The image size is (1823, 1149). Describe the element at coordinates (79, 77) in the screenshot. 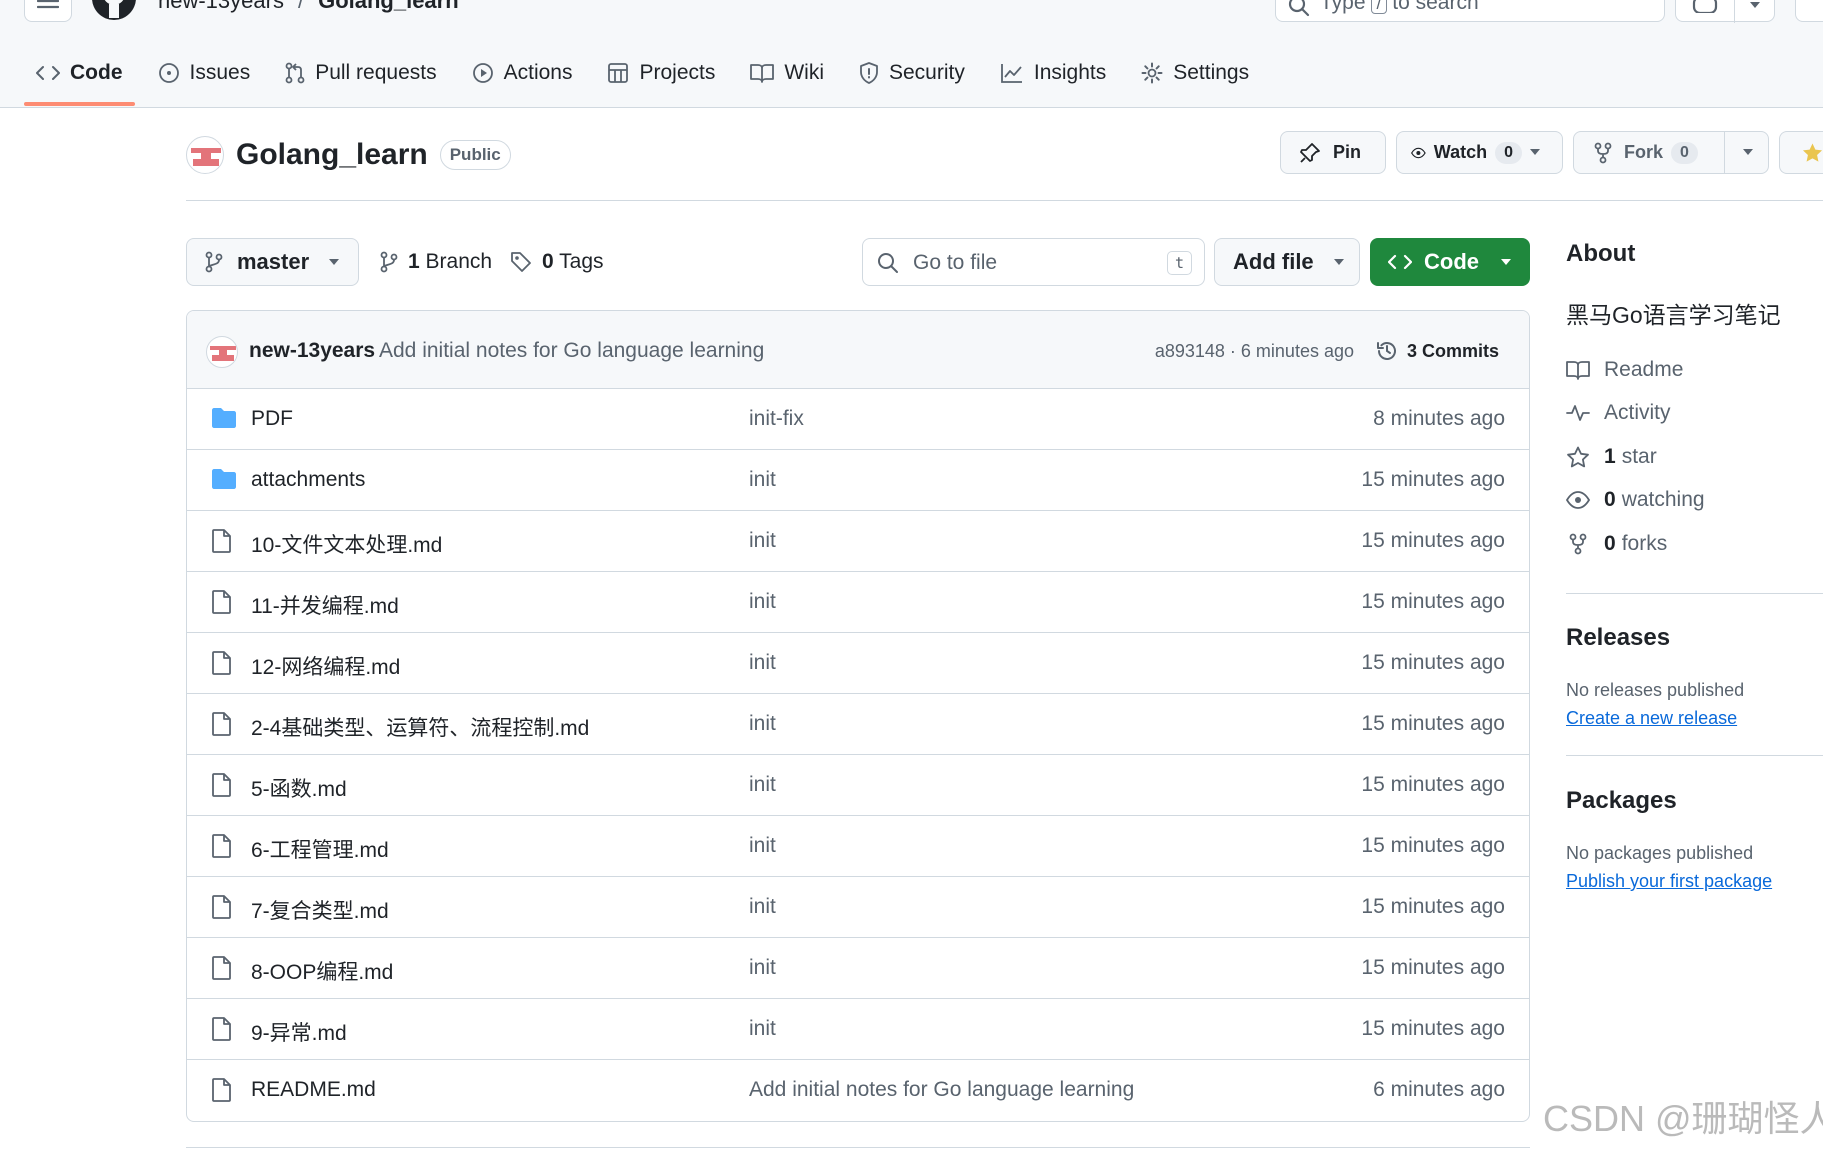

I see `tab-code: Code` at that location.